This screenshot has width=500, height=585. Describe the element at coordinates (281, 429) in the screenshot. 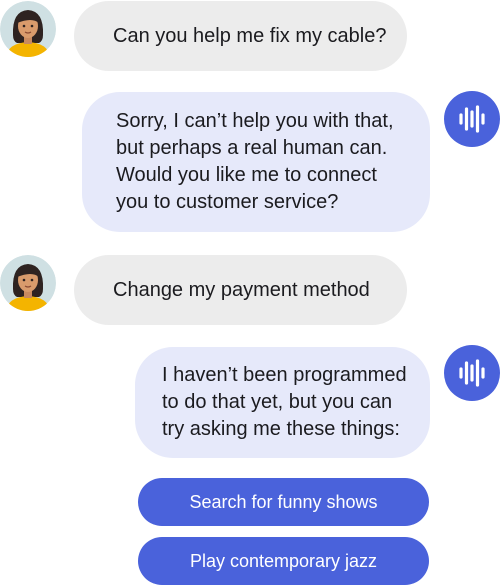

I see `bot-message-line: try asking me these things:` at that location.